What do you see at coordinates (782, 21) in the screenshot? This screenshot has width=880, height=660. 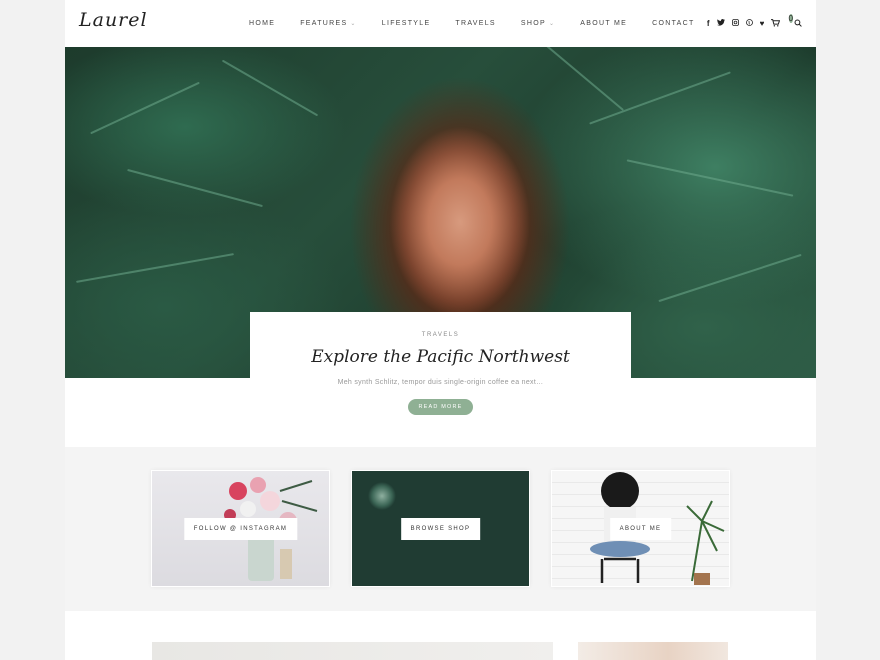 I see `cart-icon: 0` at bounding box center [782, 21].